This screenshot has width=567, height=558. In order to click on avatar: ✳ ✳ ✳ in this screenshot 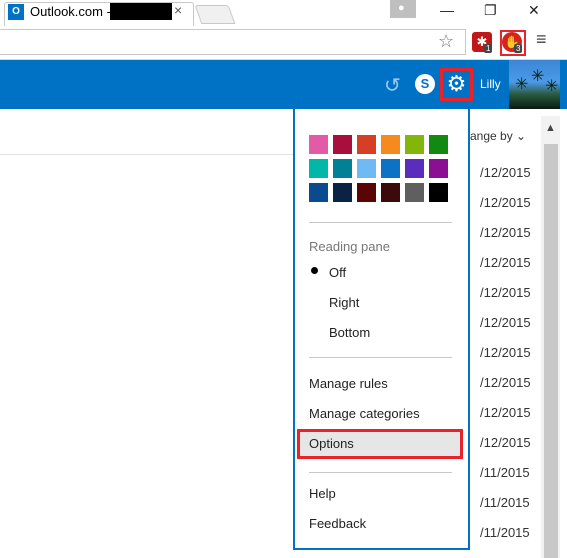, I will do `click(534, 84)`.